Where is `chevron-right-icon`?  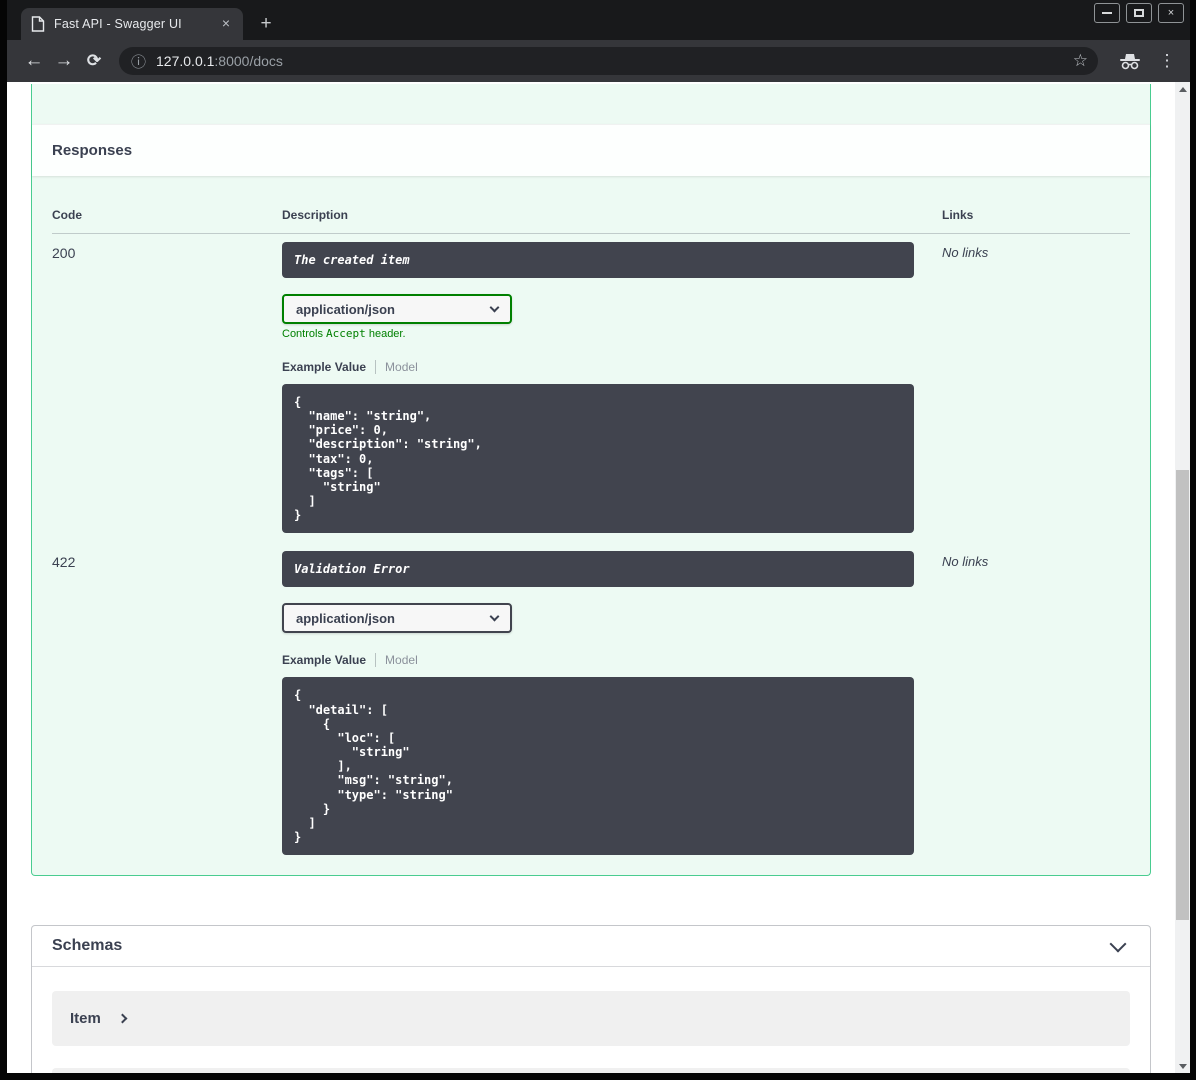 chevron-right-icon is located at coordinates (122, 1018).